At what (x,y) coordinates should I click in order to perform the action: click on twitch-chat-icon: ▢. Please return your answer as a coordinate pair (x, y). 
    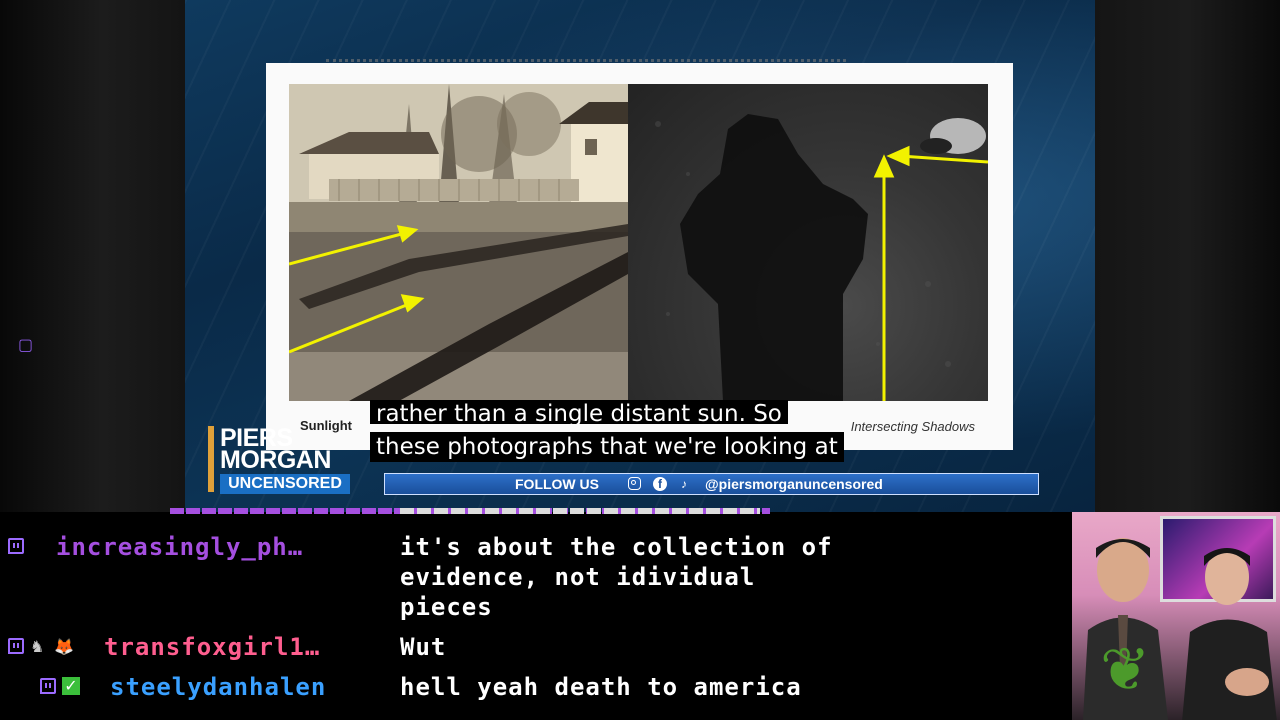
    Looking at the image, I should click on (26, 344).